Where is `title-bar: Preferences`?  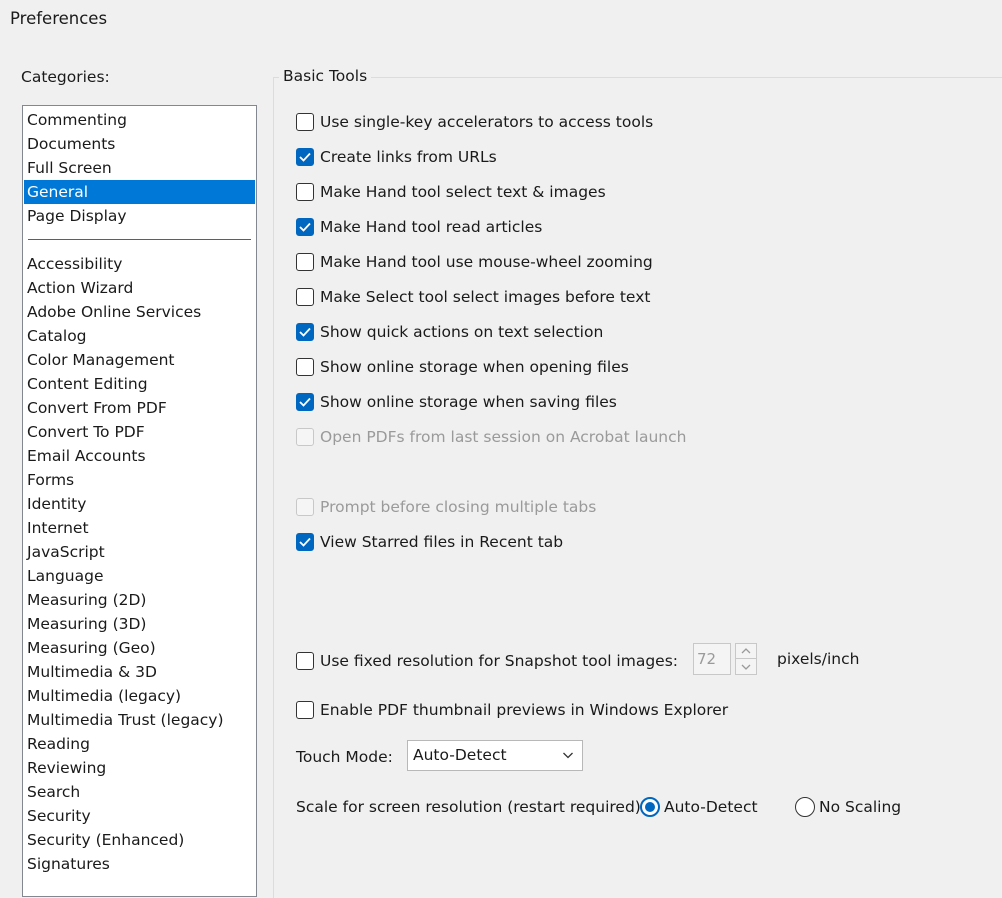
title-bar: Preferences is located at coordinates (501, 20).